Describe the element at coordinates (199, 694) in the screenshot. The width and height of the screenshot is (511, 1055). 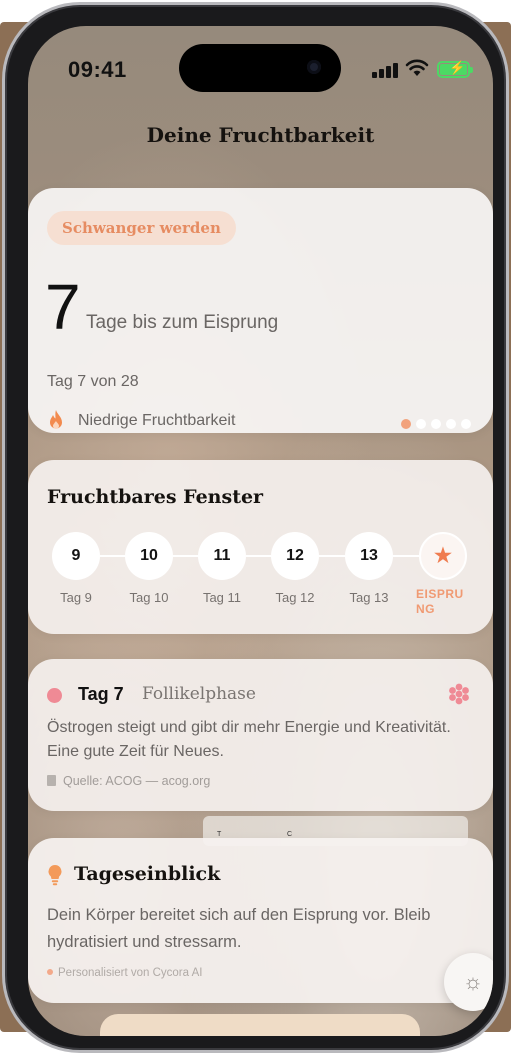
I see `phase-name: Follikelphase` at that location.